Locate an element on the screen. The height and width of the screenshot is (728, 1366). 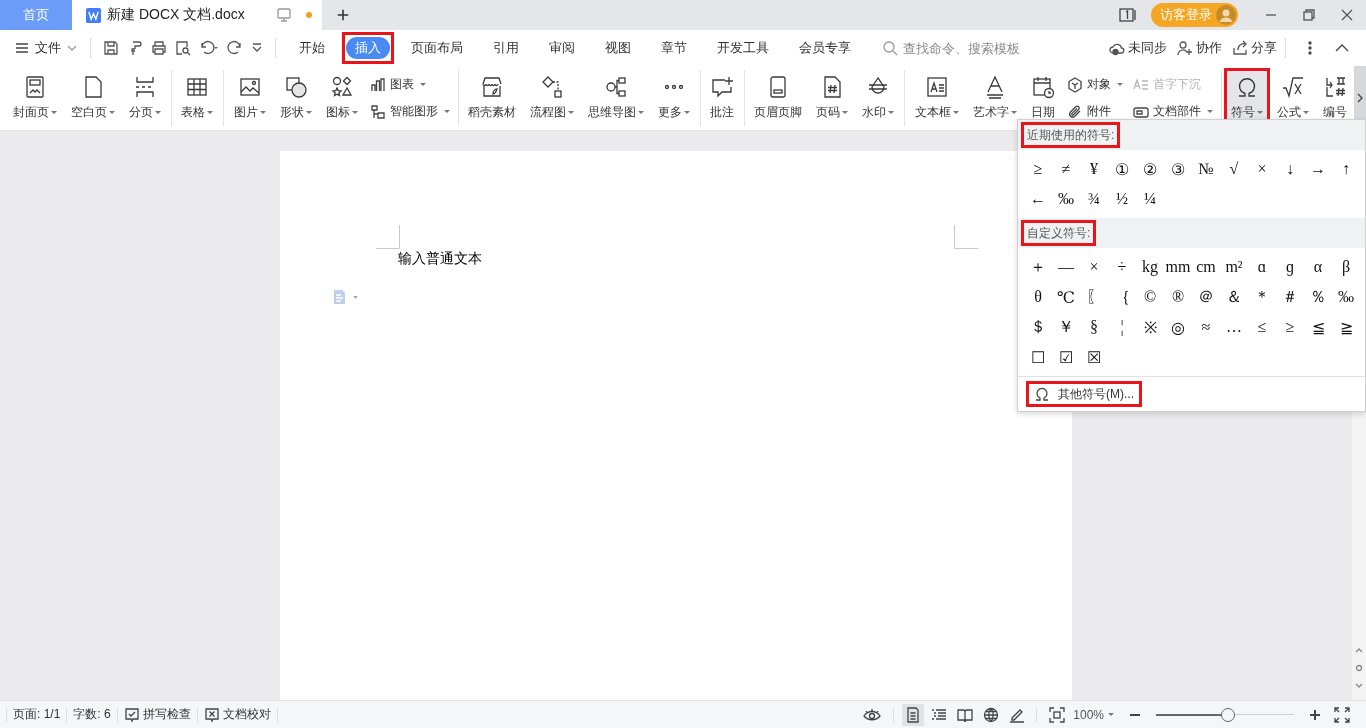
symbol-button: √ is located at coordinates (1234, 169).